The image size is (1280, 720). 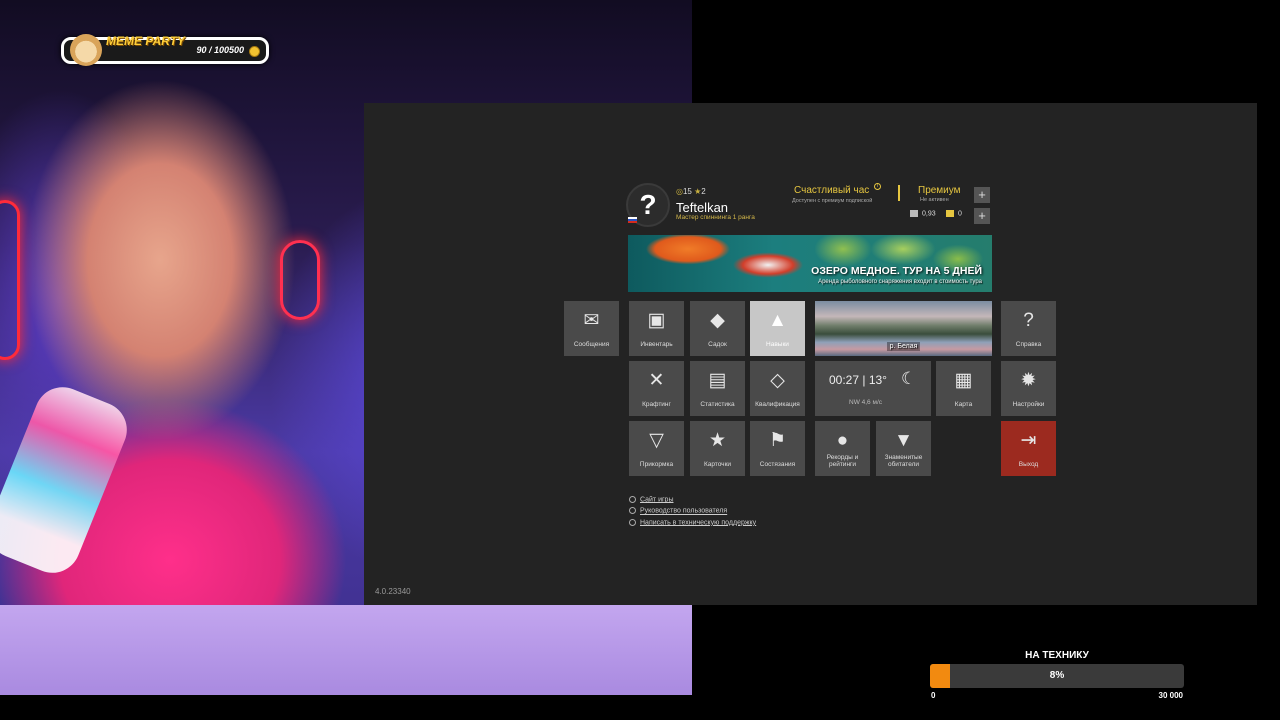 I want to click on inventory-tile: ▣ Инвентарь, so click(x=656, y=328).